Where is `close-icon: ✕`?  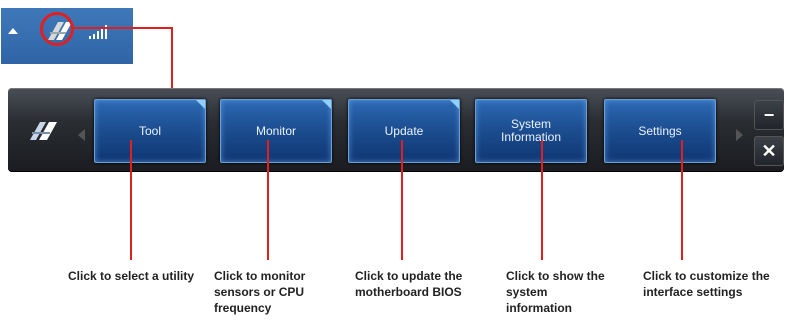
close-icon: ✕ is located at coordinates (769, 150).